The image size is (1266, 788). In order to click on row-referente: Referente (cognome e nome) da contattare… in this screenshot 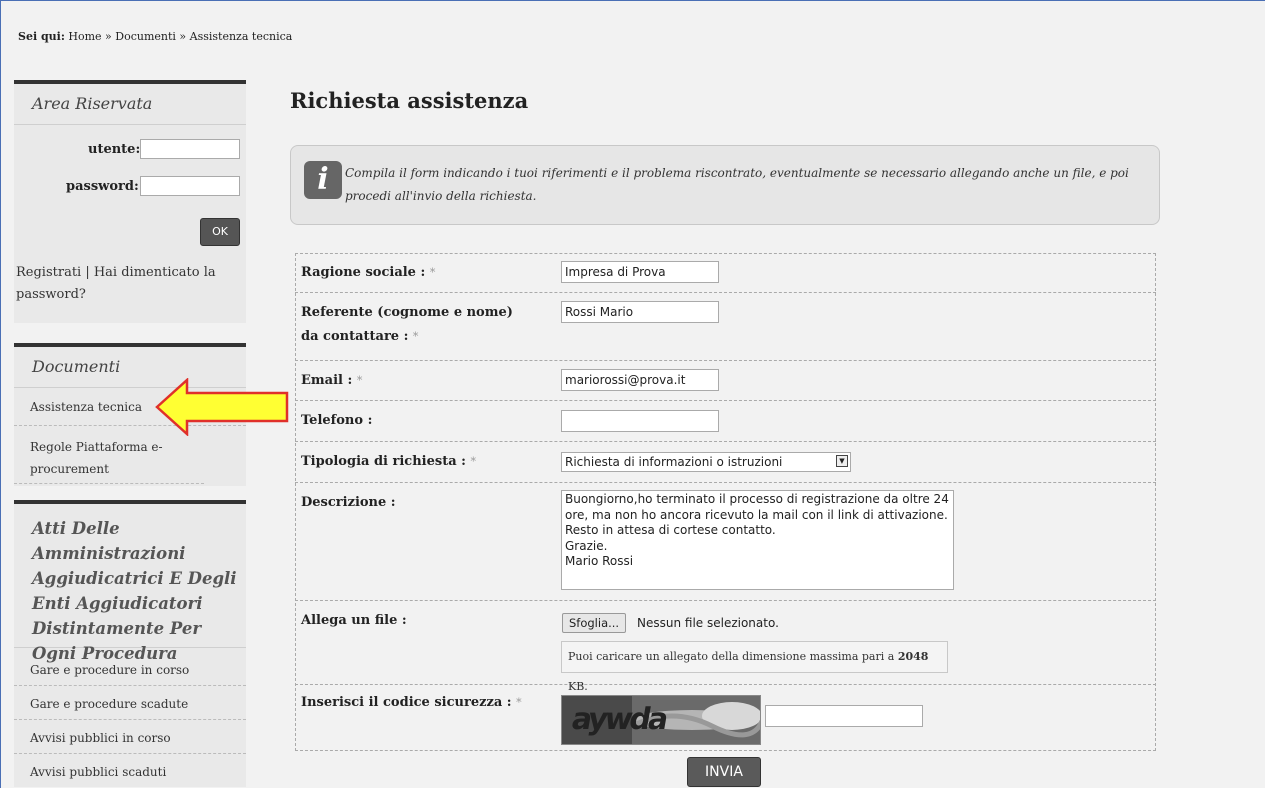, I will do `click(725, 327)`.